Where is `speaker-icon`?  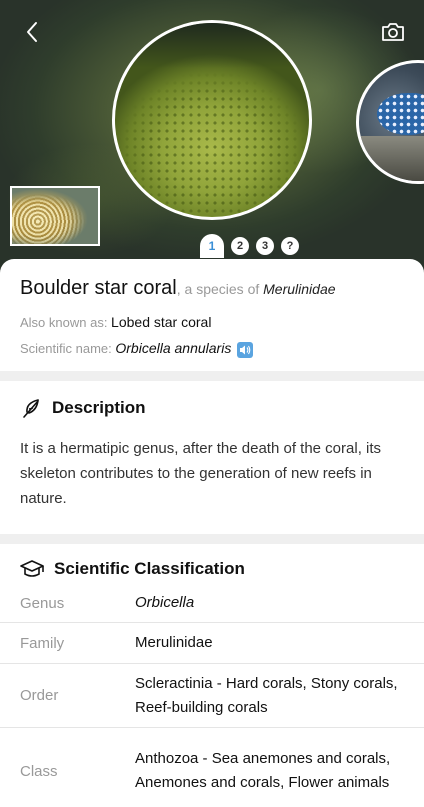 speaker-icon is located at coordinates (245, 350).